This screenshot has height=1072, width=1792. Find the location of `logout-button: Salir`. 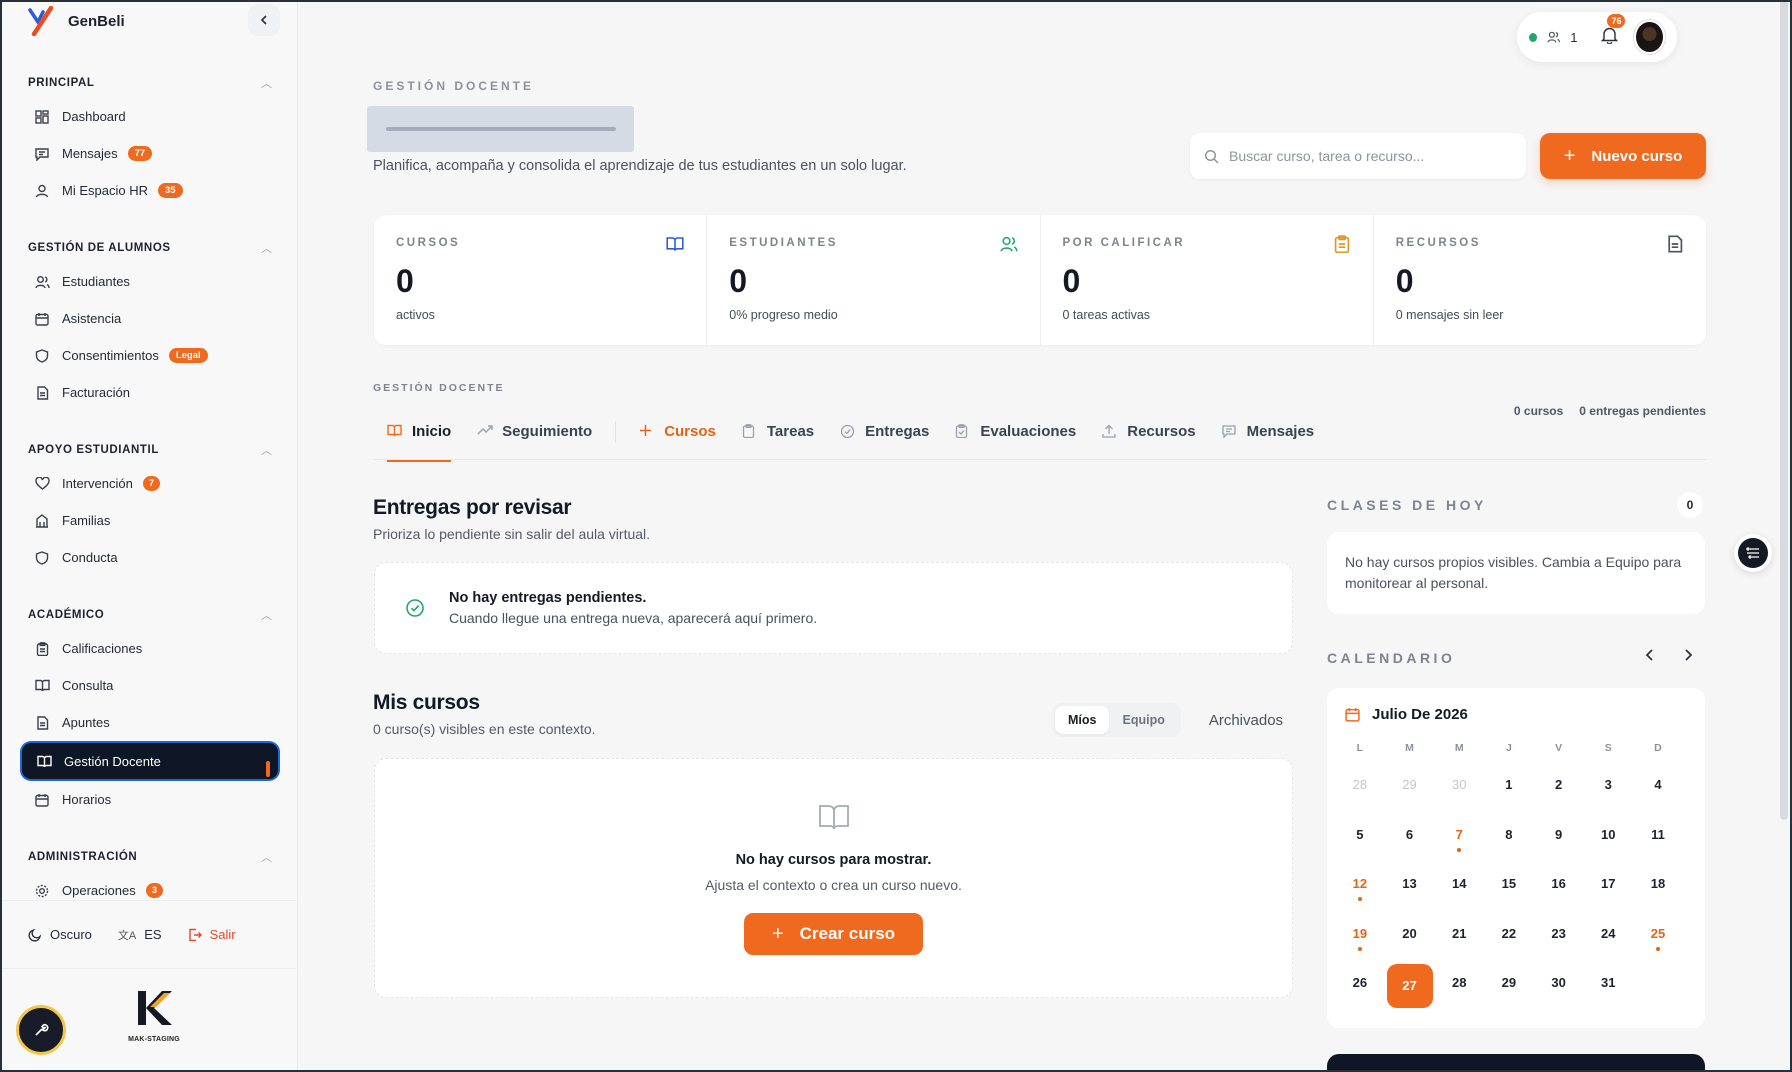

logout-button: Salir is located at coordinates (212, 934).